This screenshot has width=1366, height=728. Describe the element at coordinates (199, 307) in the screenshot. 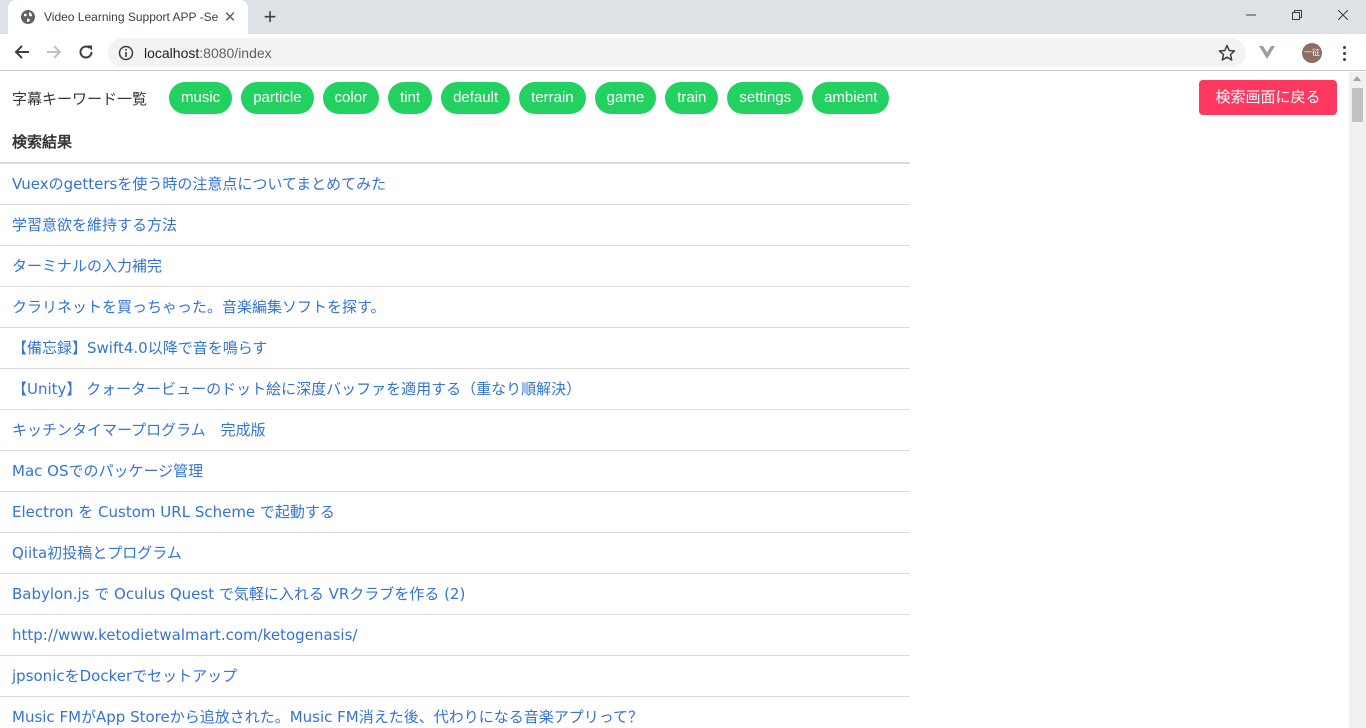

I see `result-link: クラリネットを買っちゃった。音楽編集ソフトを探す。` at that location.